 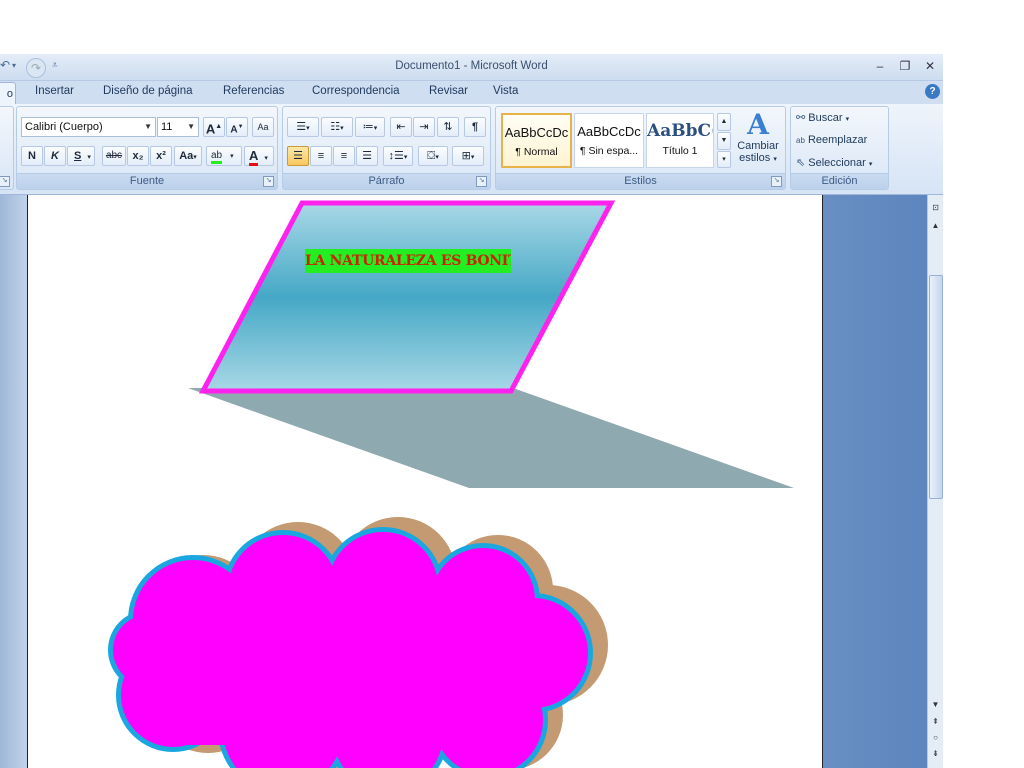 I want to click on multilevel-list-button: ≔▾, so click(x=370, y=127).